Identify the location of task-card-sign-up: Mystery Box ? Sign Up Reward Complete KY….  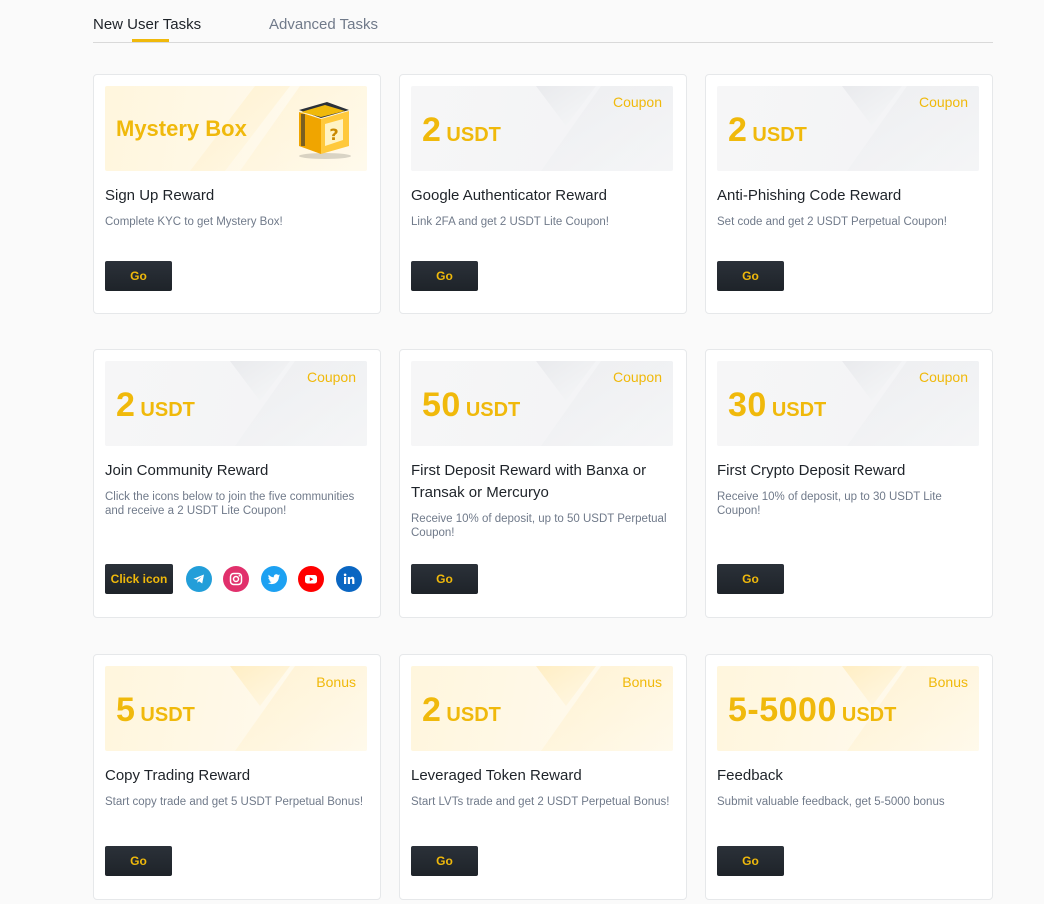
(237, 194).